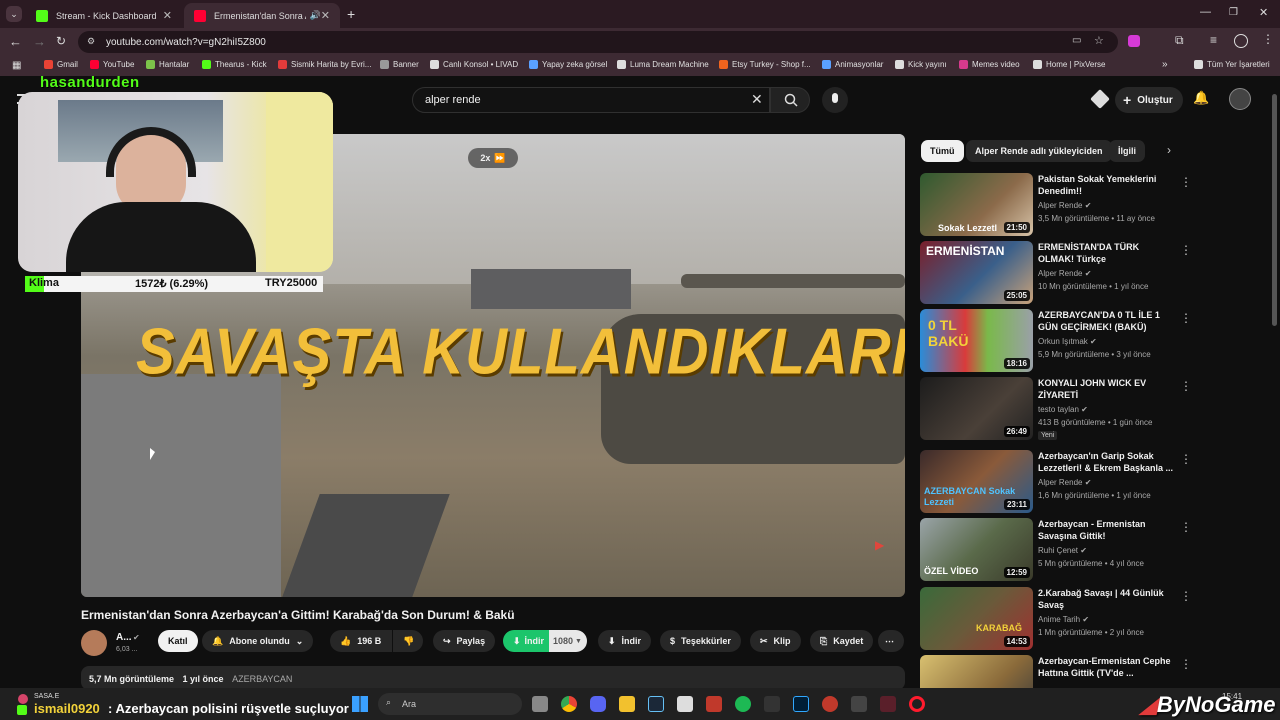  Describe the element at coordinates (700, 641) in the screenshot. I see `thanks-button: $ Teşekkürler` at that location.